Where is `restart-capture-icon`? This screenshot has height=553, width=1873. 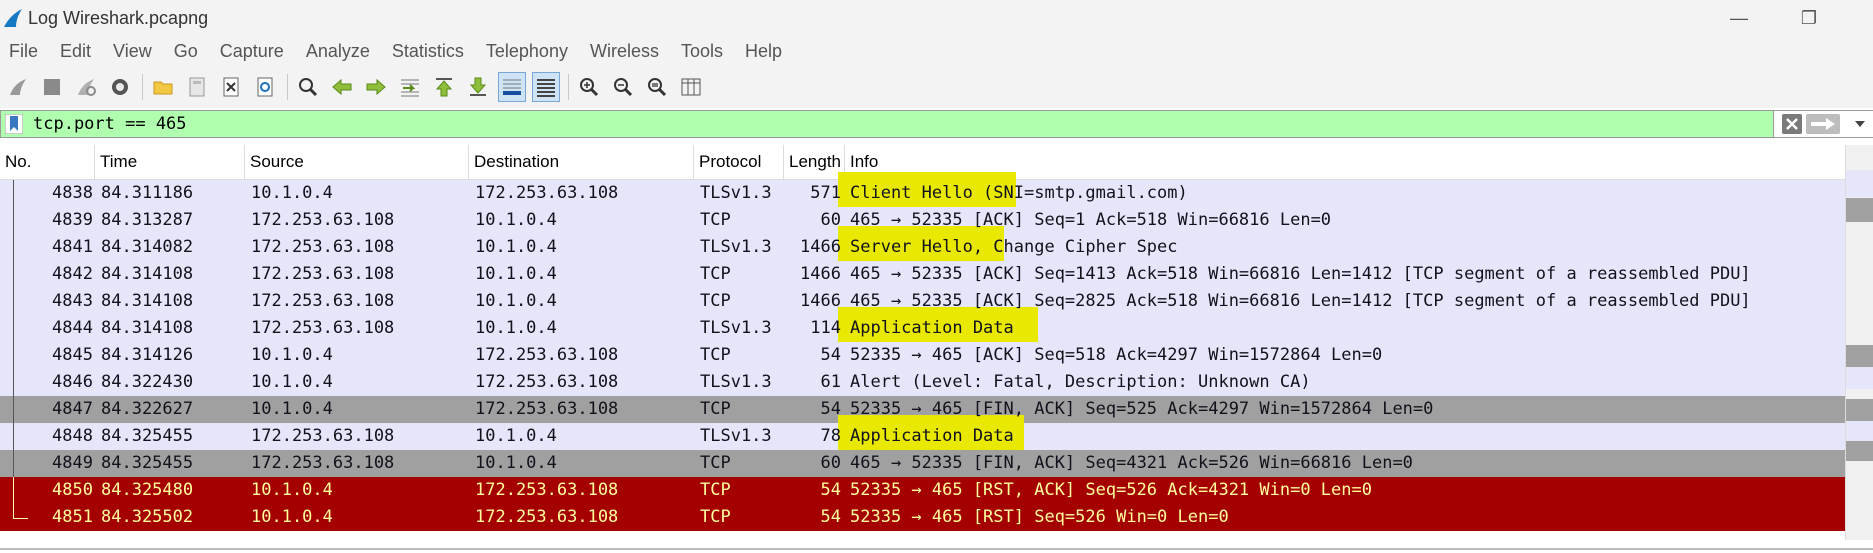 restart-capture-icon is located at coordinates (86, 87).